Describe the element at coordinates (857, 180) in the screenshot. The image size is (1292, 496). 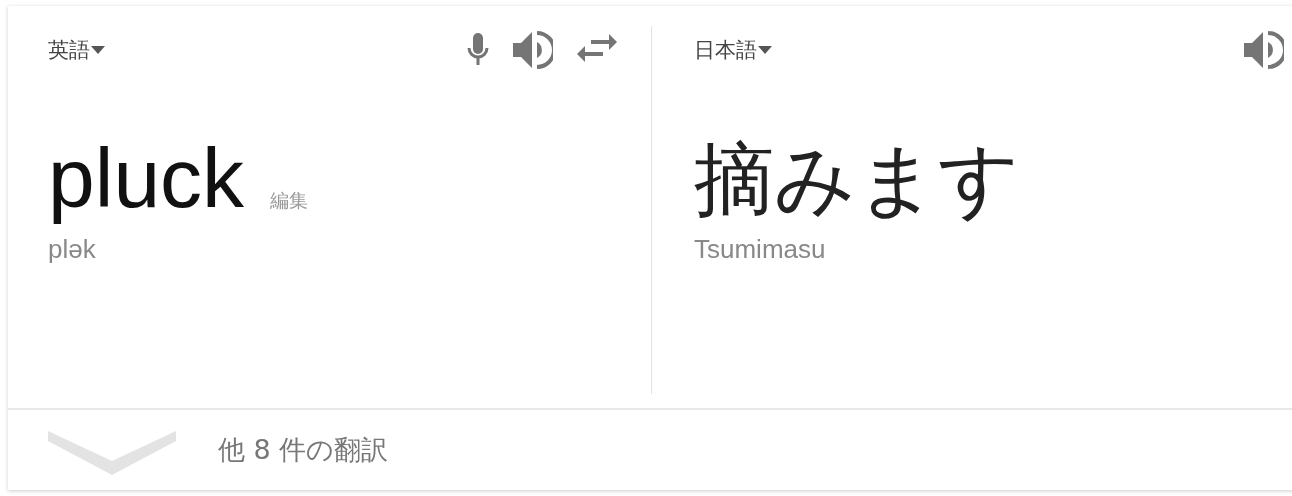
I see `translated-text: 摘みます` at that location.